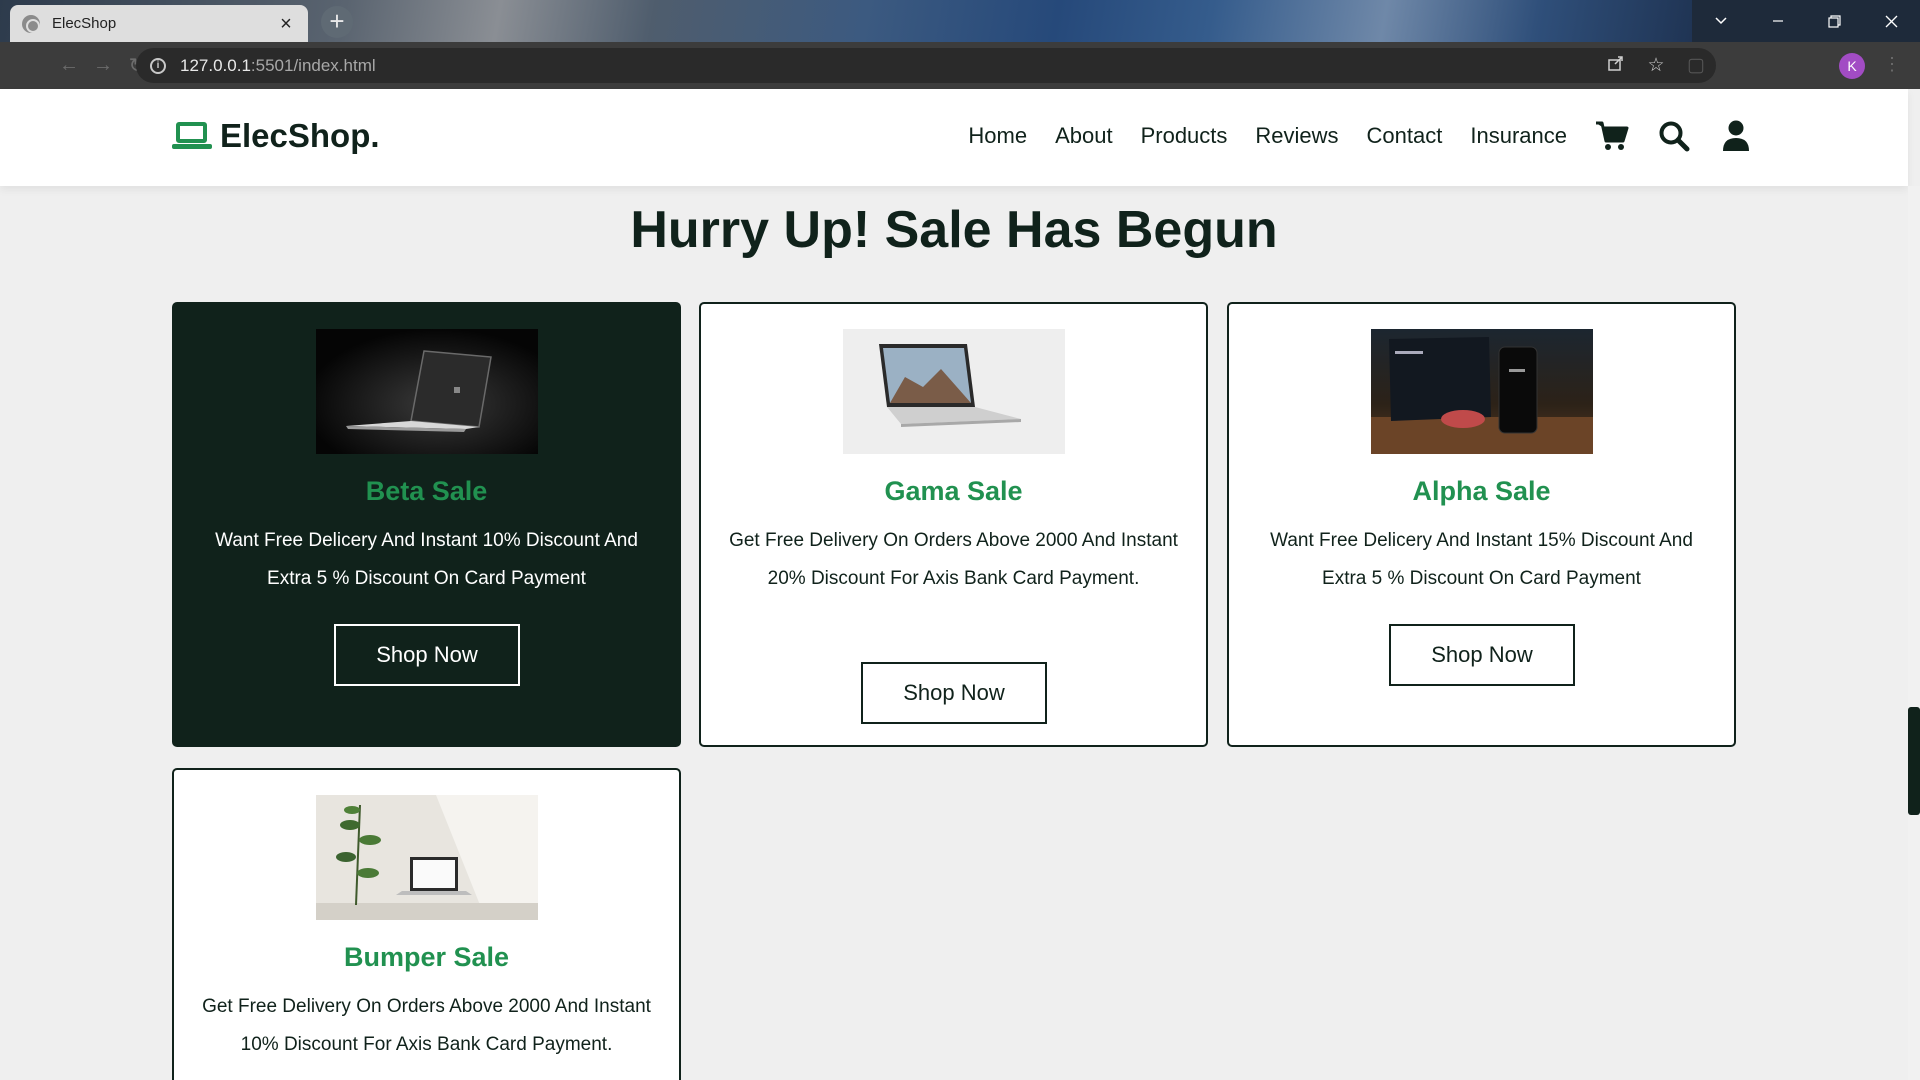 The height and width of the screenshot is (1080, 1920). What do you see at coordinates (1296, 136) in the screenshot?
I see `nav-reviews: Reviews` at bounding box center [1296, 136].